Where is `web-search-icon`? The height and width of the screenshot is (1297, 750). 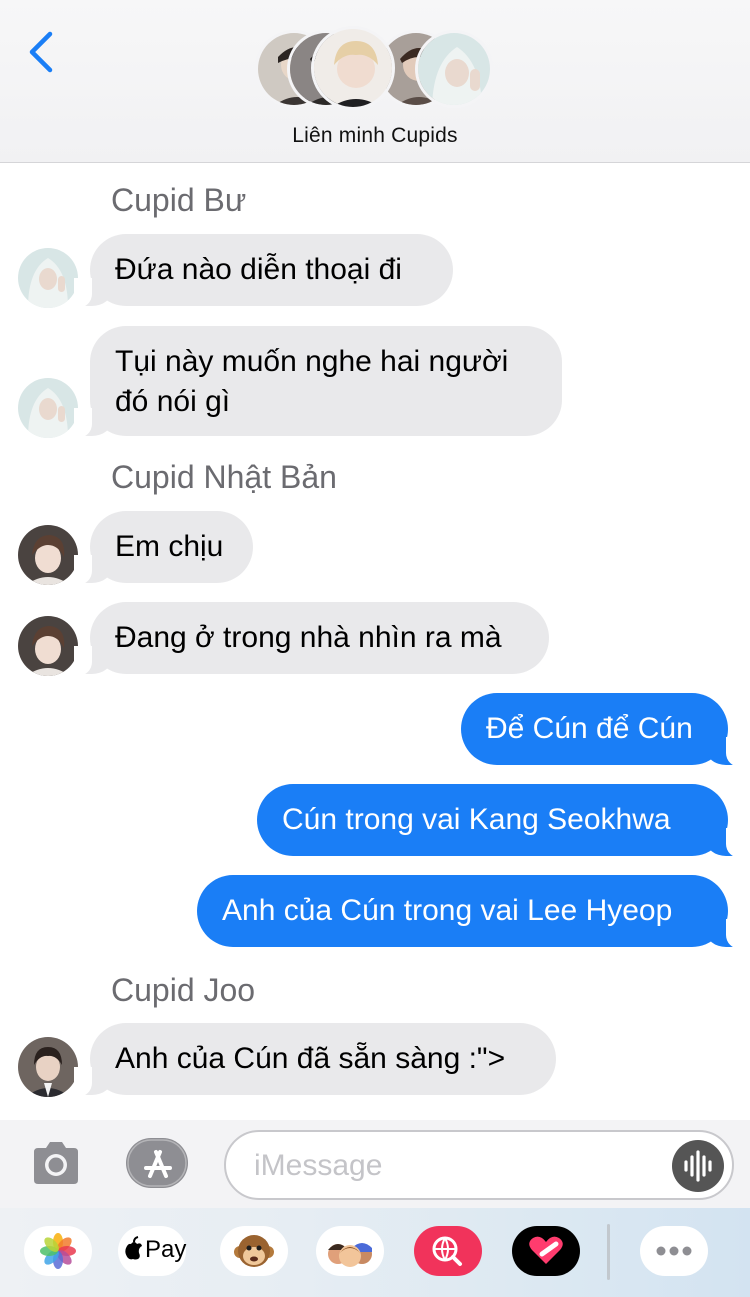 web-search-icon is located at coordinates (447, 1251).